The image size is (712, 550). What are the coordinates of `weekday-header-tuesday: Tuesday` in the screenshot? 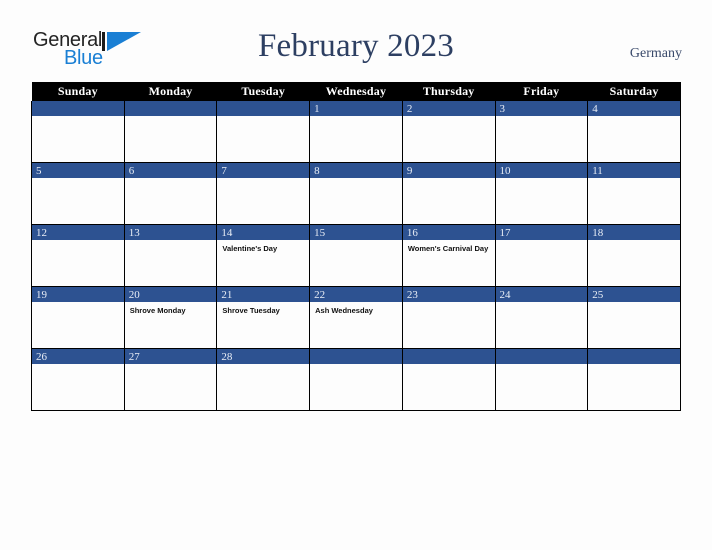 It's located at (263, 91).